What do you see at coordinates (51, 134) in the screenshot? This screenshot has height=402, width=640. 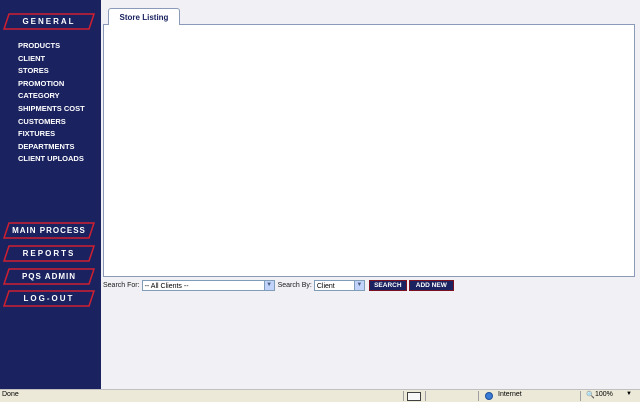 I see `menu-item-fixtures: FIXTURES` at bounding box center [51, 134].